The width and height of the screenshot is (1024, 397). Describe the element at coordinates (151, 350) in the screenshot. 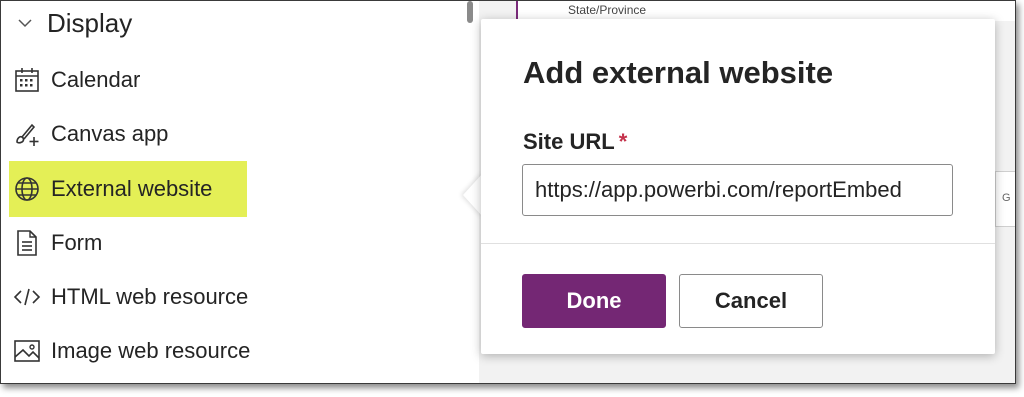

I see `sidebar-item-label: Image web resource` at that location.